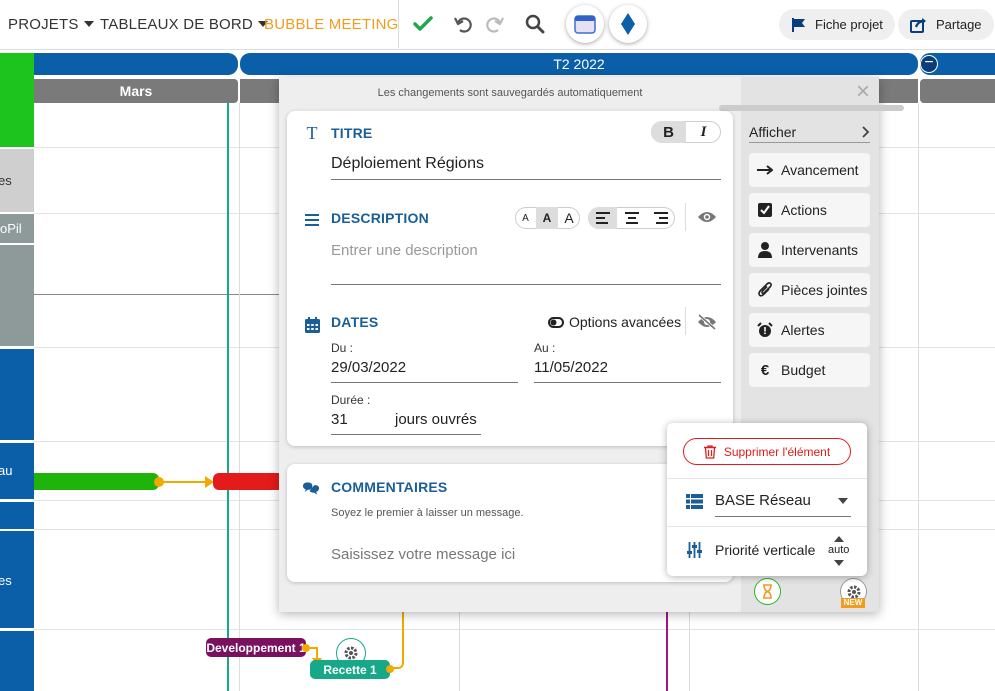 This screenshot has width=995, height=691. Describe the element at coordinates (765, 170) in the screenshot. I see `arrow-right-icon` at that location.